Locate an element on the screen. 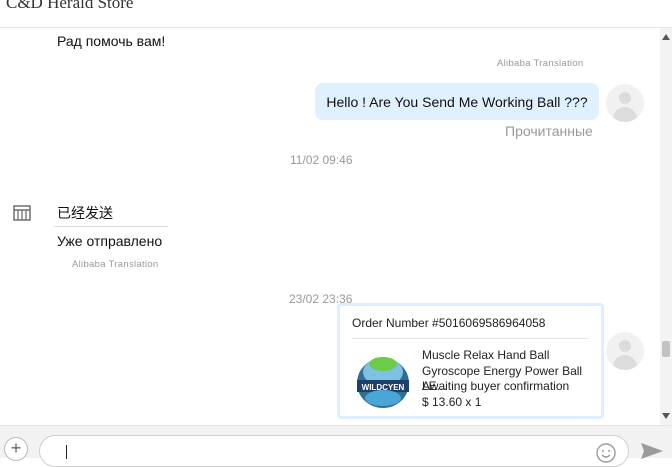 The height and width of the screenshot is (467, 672). incoming-message-translation: Рад помочь вам! is located at coordinates (111, 41).